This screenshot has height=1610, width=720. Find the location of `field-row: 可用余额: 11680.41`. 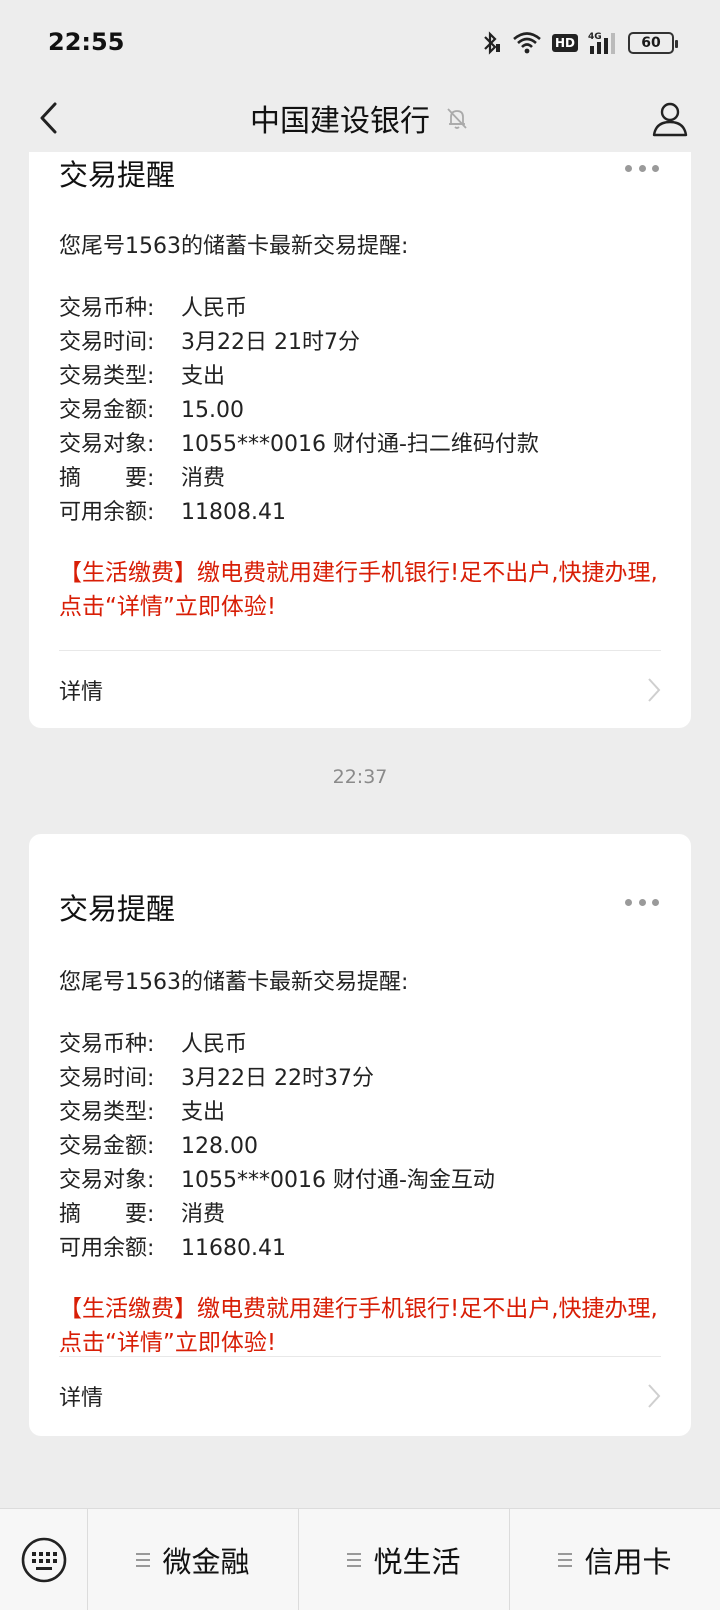

field-row: 可用余额: 11680.41 is located at coordinates (277, 1249).